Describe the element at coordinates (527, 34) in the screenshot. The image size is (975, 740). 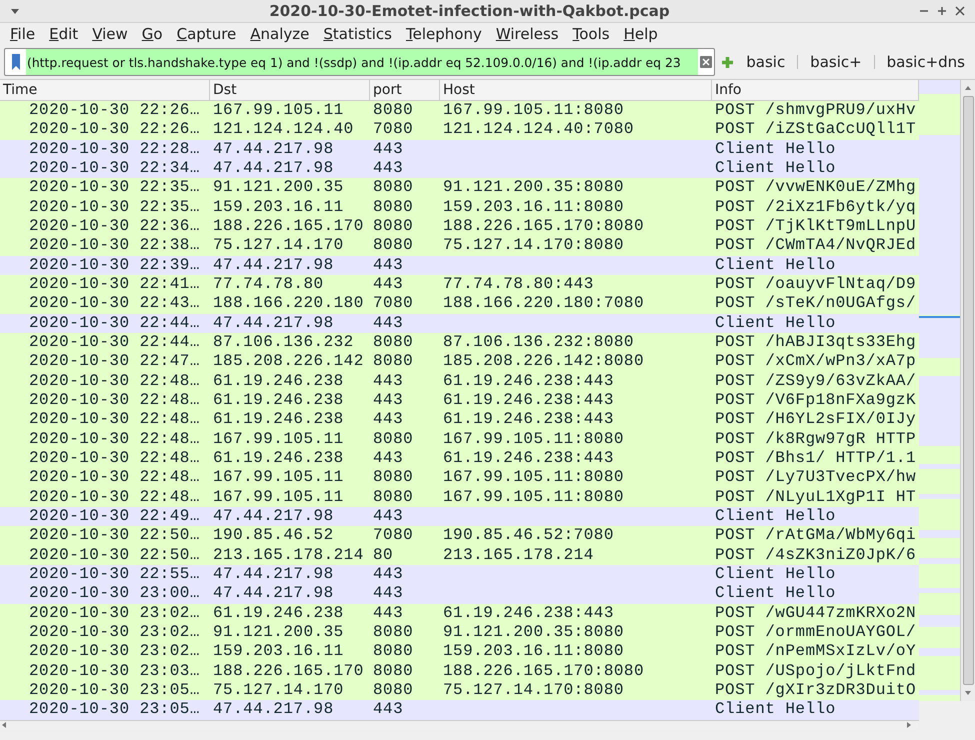
I see `menu-item: Wireless` at that location.